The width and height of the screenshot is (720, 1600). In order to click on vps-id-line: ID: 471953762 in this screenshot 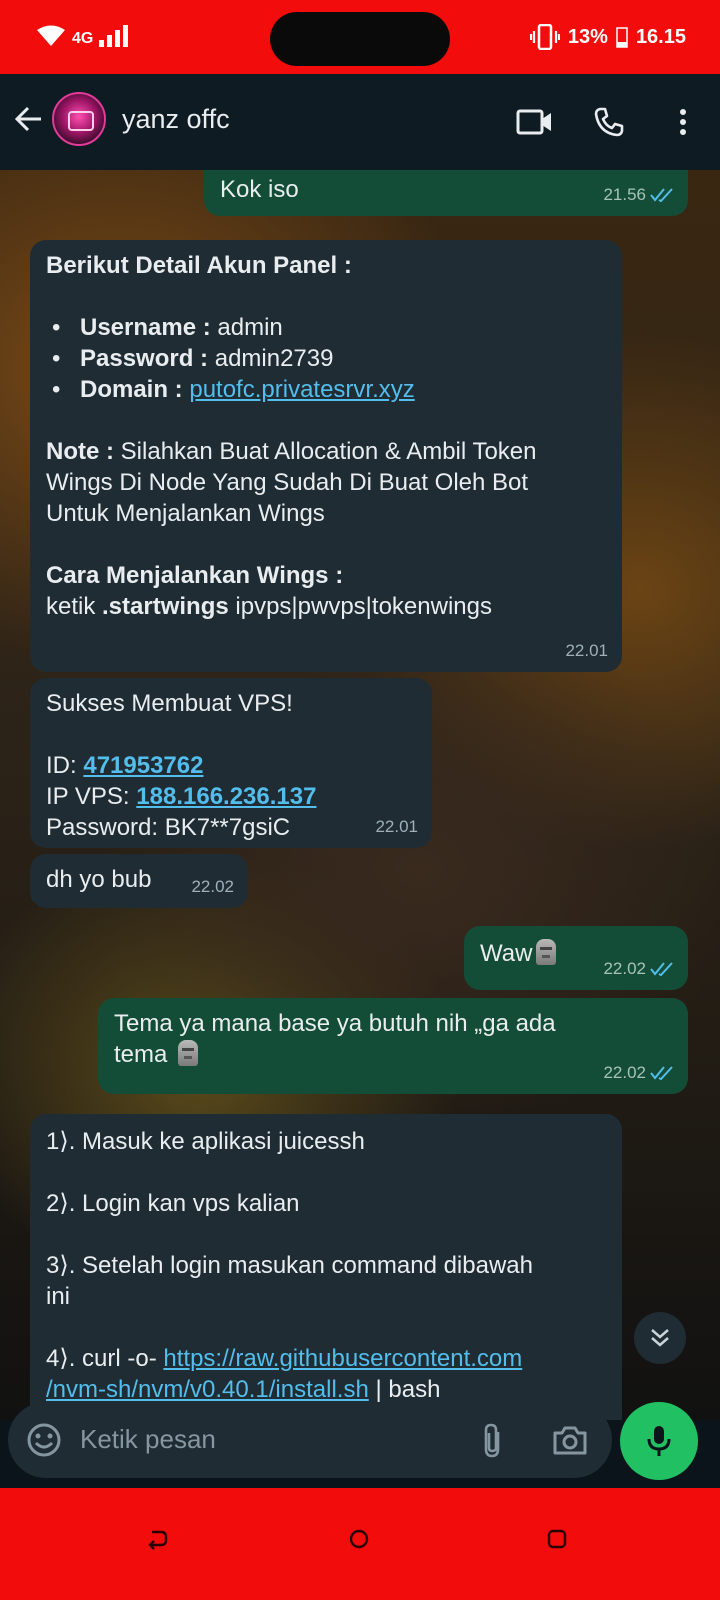, I will do `click(125, 765)`.